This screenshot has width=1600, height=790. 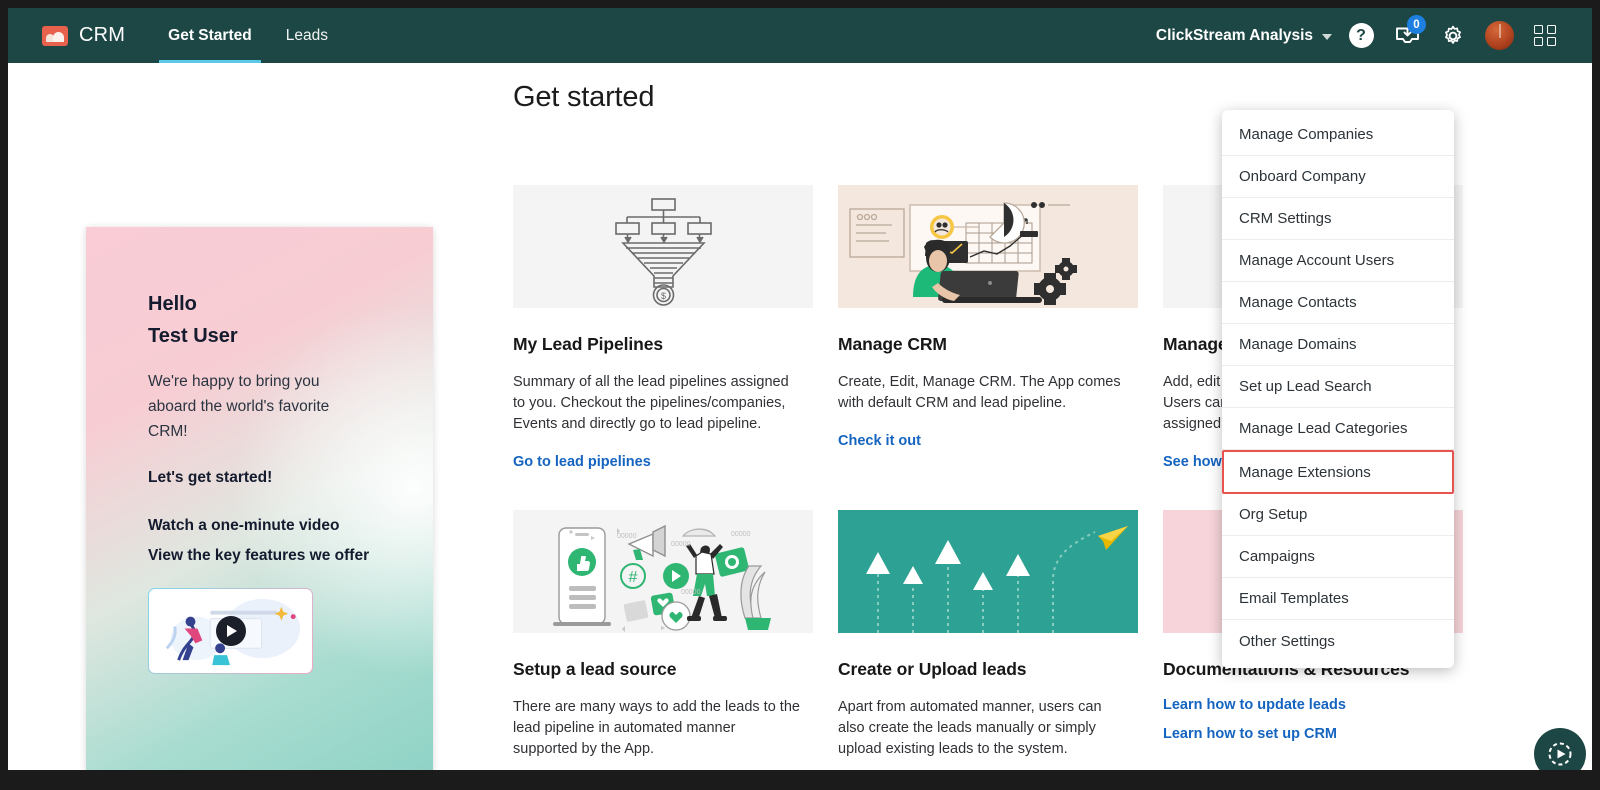 I want to click on page-title: Get started, so click(x=584, y=97).